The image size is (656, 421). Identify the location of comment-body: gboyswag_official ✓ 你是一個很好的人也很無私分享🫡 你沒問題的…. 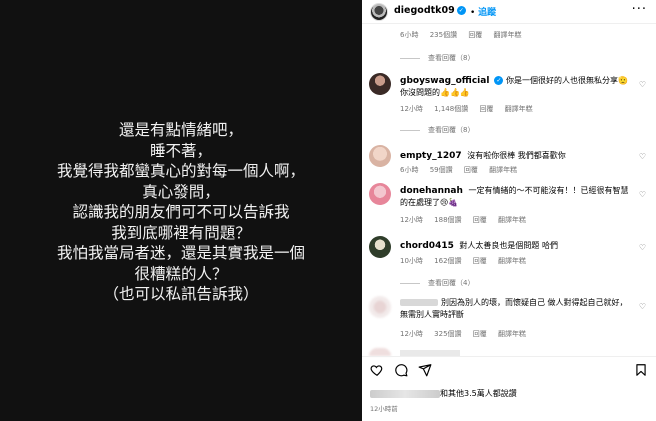
(516, 87).